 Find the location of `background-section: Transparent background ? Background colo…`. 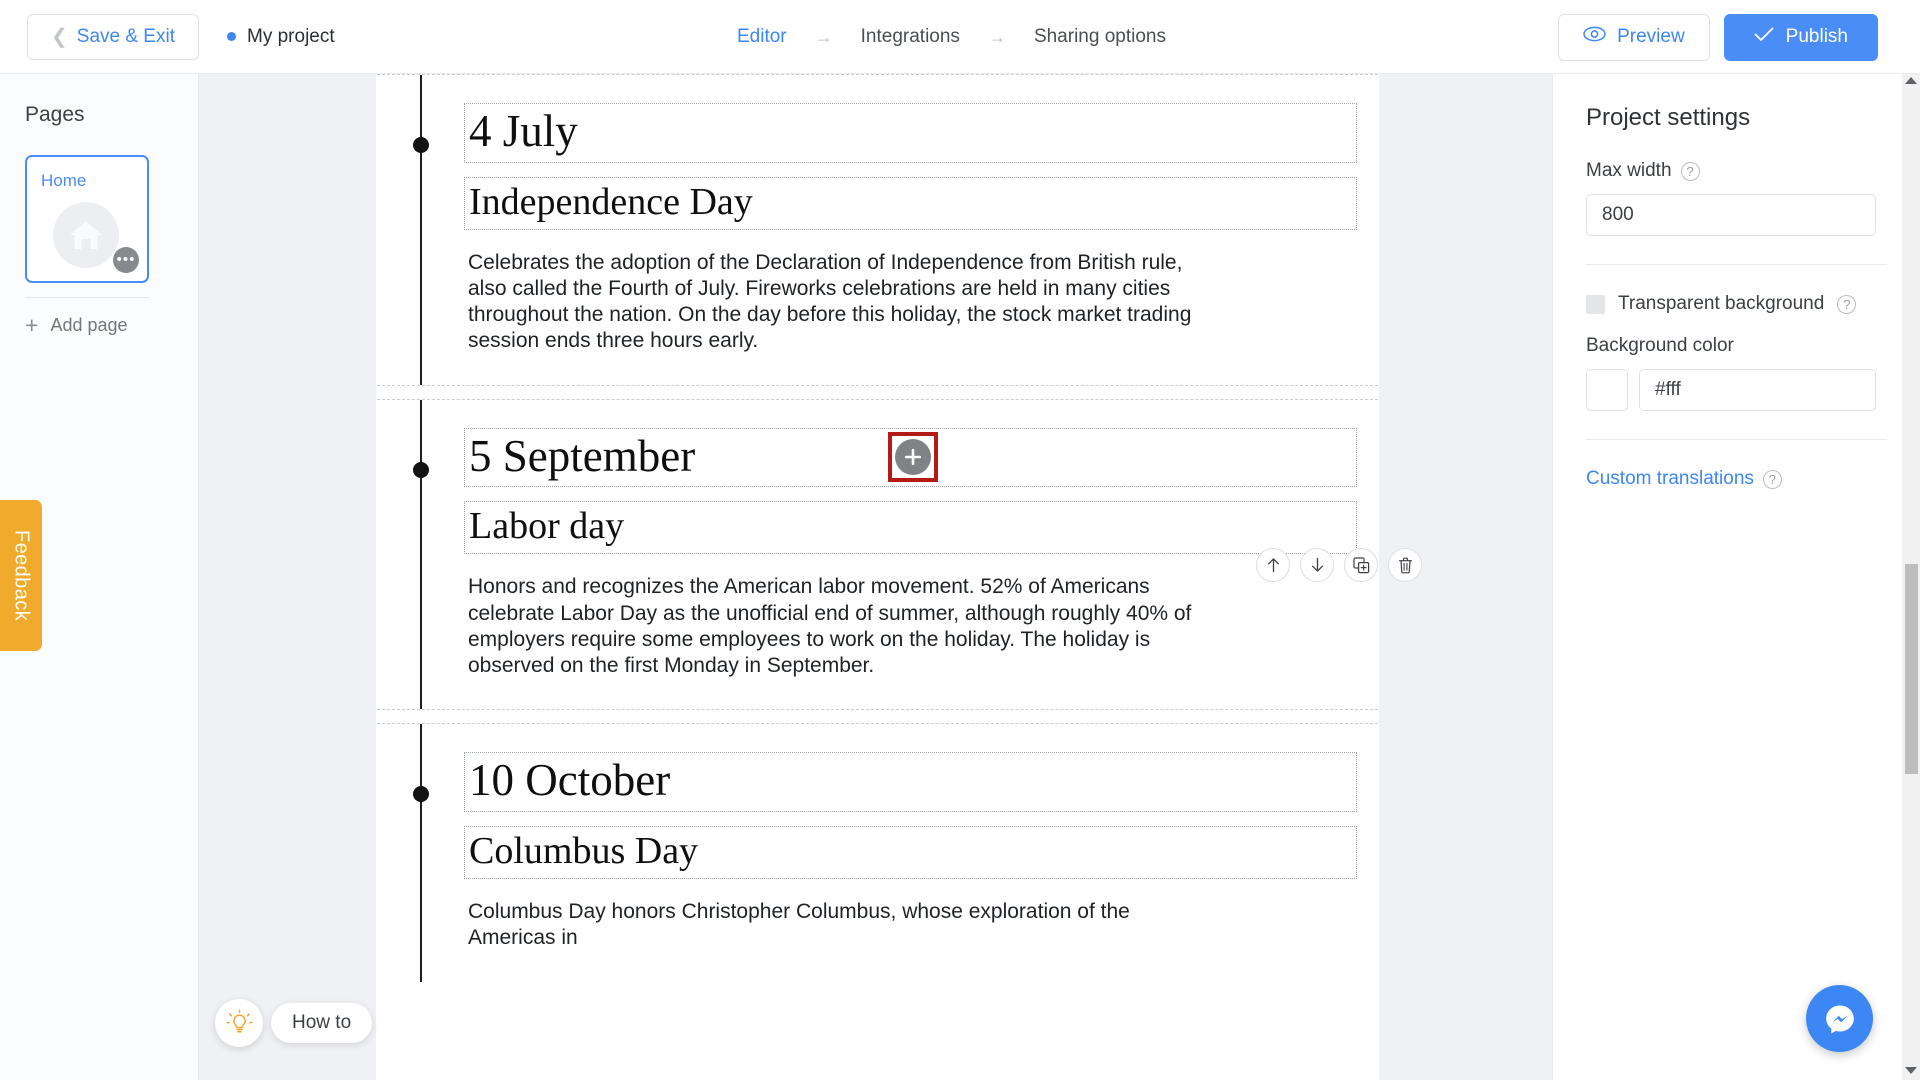

background-section: Transparent background ? Background colo… is located at coordinates (1736, 366).